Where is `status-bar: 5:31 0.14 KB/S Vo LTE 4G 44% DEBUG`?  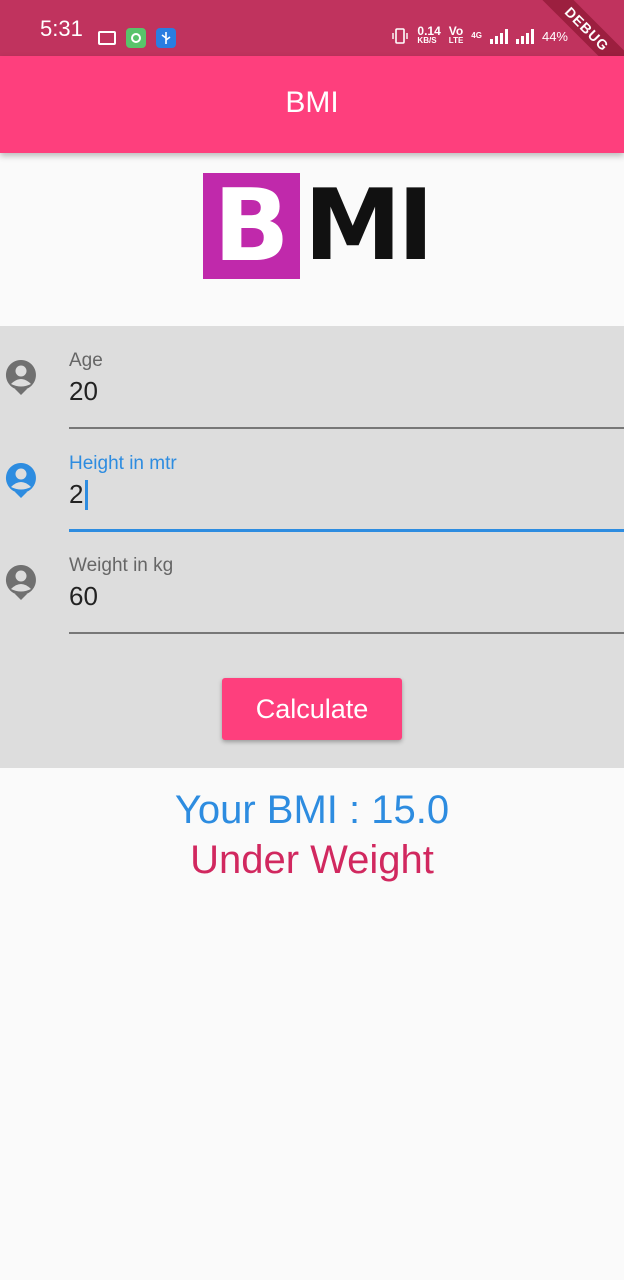
status-bar: 5:31 0.14 KB/S Vo LTE 4G 44% DEBUG is located at coordinates (312, 45).